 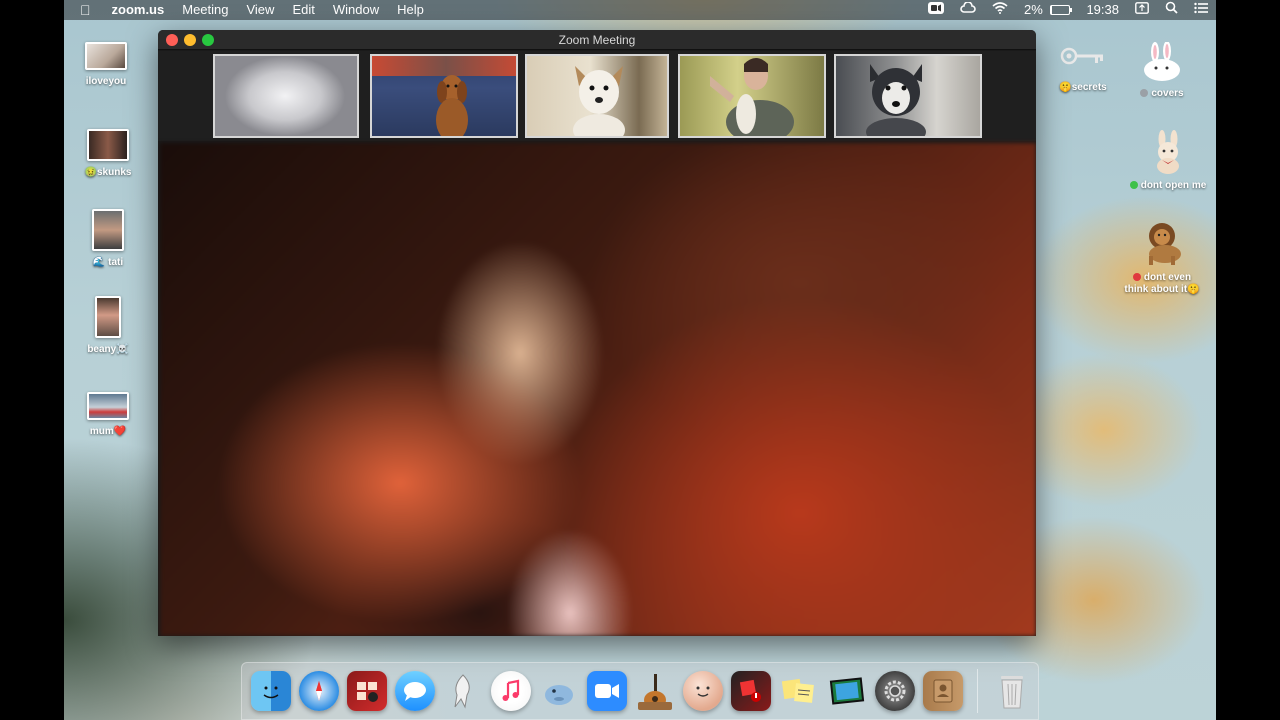 I want to click on mum-emoji: ❤️, so click(x=120, y=431).